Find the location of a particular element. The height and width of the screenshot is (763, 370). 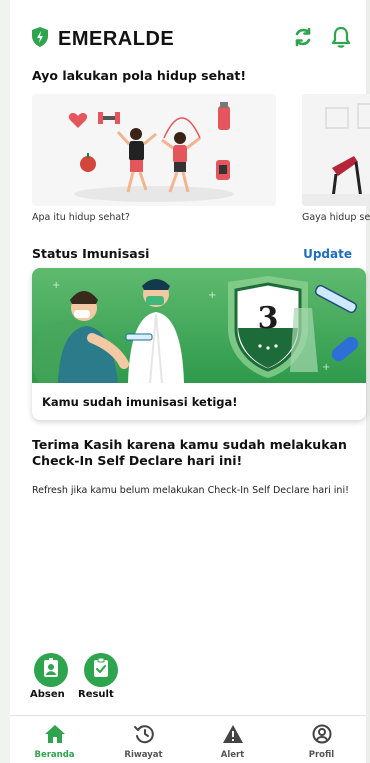

nav-riwayat: Riwayat is located at coordinates (143, 739).